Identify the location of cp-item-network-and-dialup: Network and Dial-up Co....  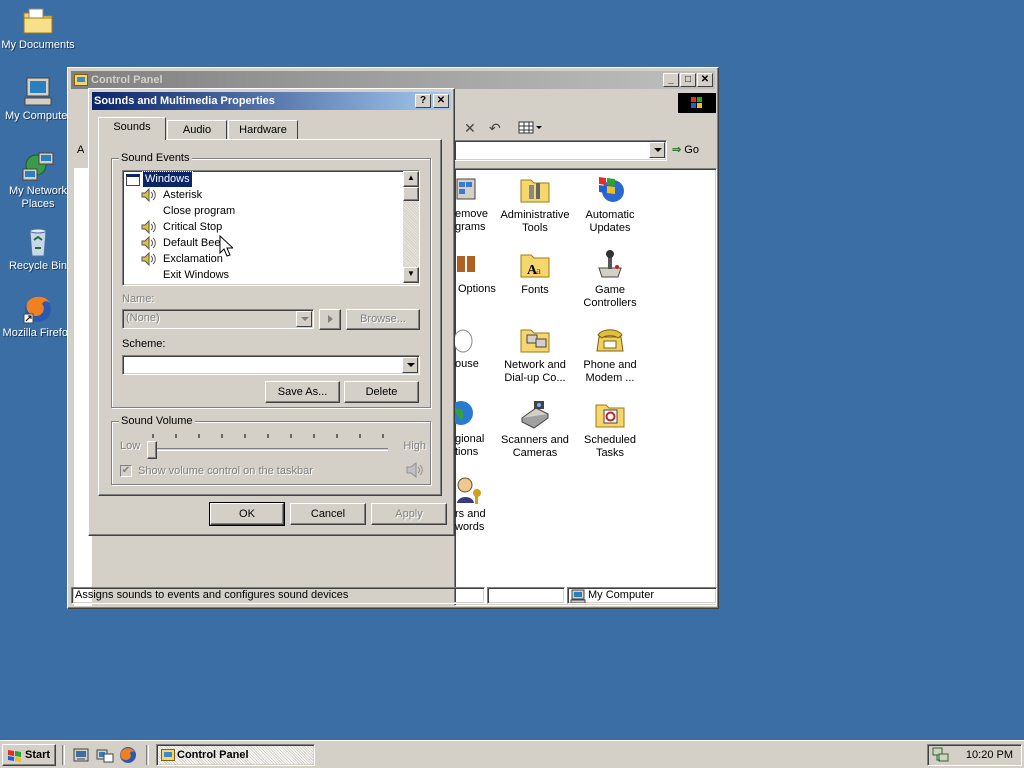
(535, 354).